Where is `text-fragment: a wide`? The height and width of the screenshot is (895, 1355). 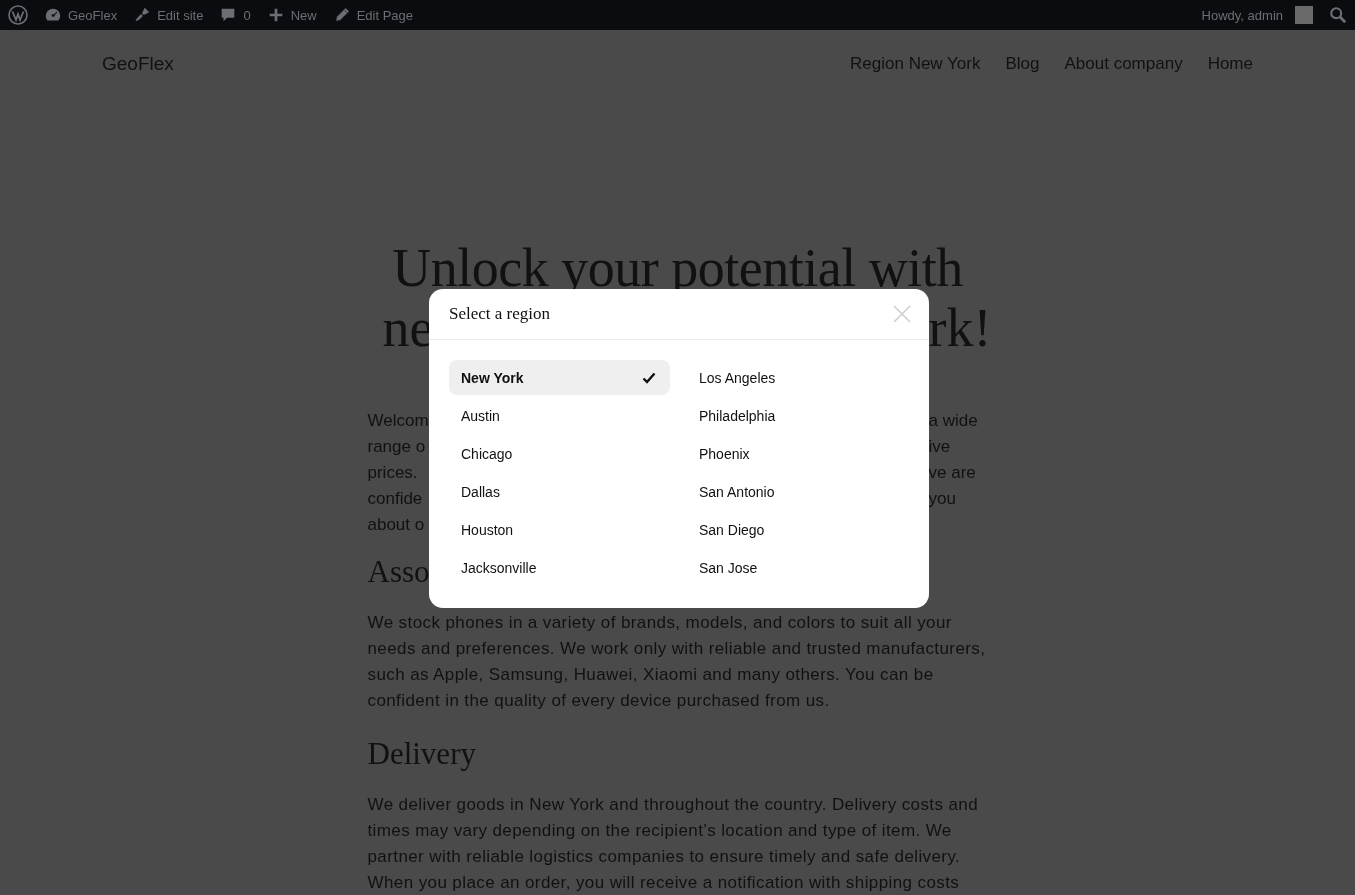 text-fragment: a wide is located at coordinates (953, 421).